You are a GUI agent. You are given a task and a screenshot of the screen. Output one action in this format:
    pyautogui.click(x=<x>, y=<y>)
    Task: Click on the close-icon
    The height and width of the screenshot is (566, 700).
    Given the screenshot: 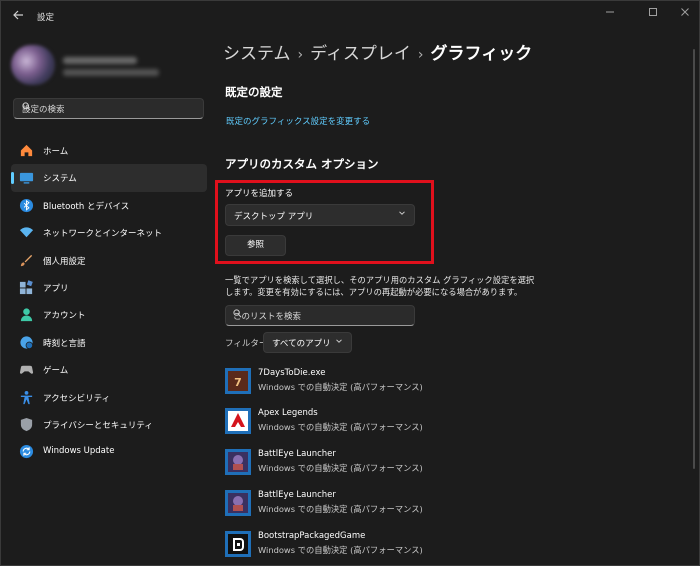 What is the action you would take?
    pyautogui.click(x=685, y=14)
    